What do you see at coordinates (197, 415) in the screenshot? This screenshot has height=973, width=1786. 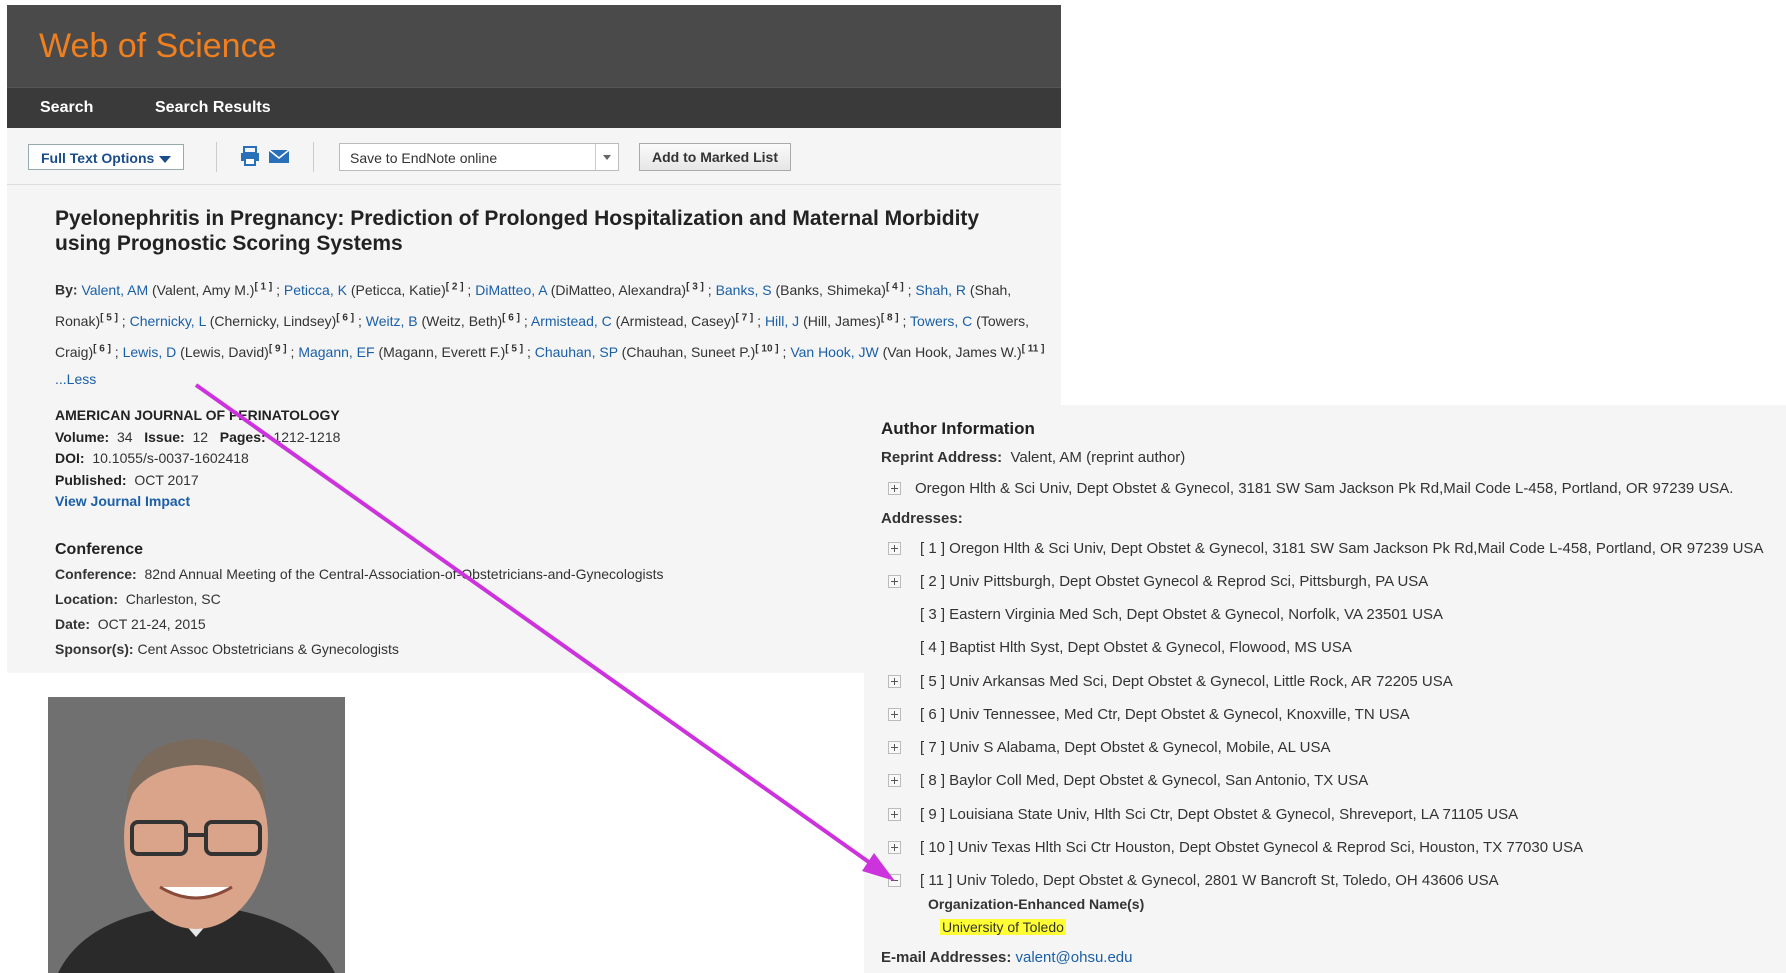 I see `journal-name: AMERICAN JOURNAL OF PERINATOLOGY` at bounding box center [197, 415].